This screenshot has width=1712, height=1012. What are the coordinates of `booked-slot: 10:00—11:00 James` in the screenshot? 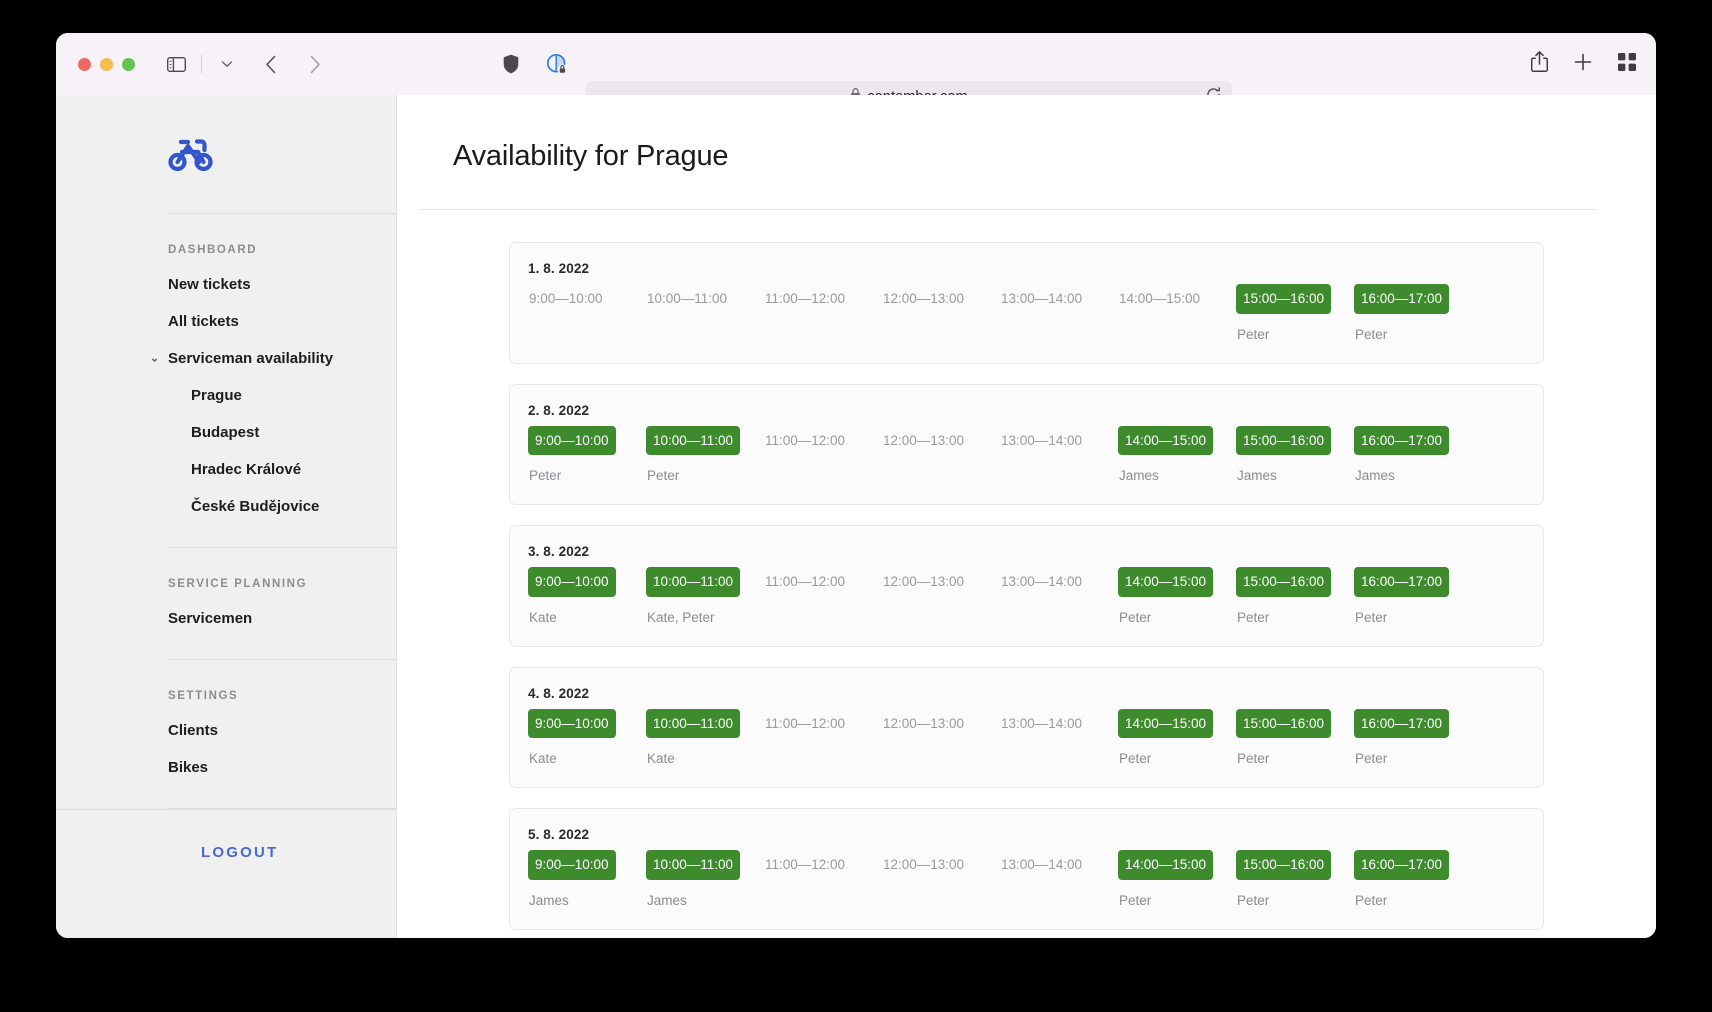 It's located at (705, 879).